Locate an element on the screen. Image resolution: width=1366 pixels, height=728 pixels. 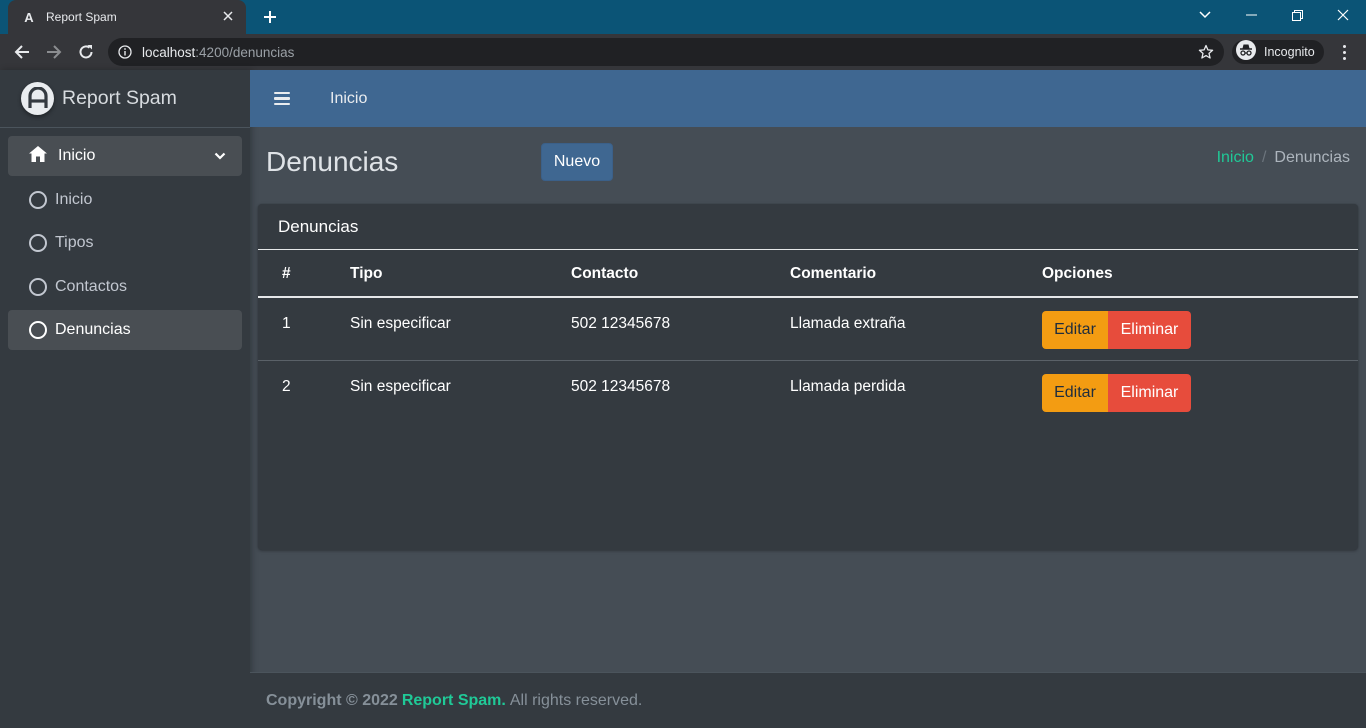
column-header-contacto: Contacto is located at coordinates (605, 273).